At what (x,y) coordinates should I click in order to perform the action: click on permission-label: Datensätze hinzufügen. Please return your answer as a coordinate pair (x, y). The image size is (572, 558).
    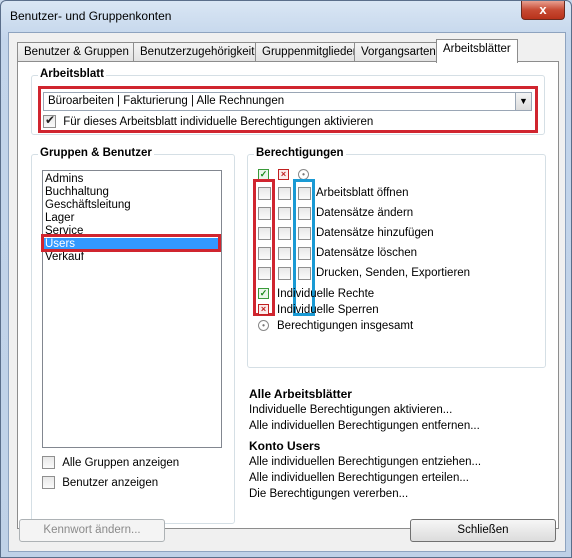
    Looking at the image, I should click on (375, 233).